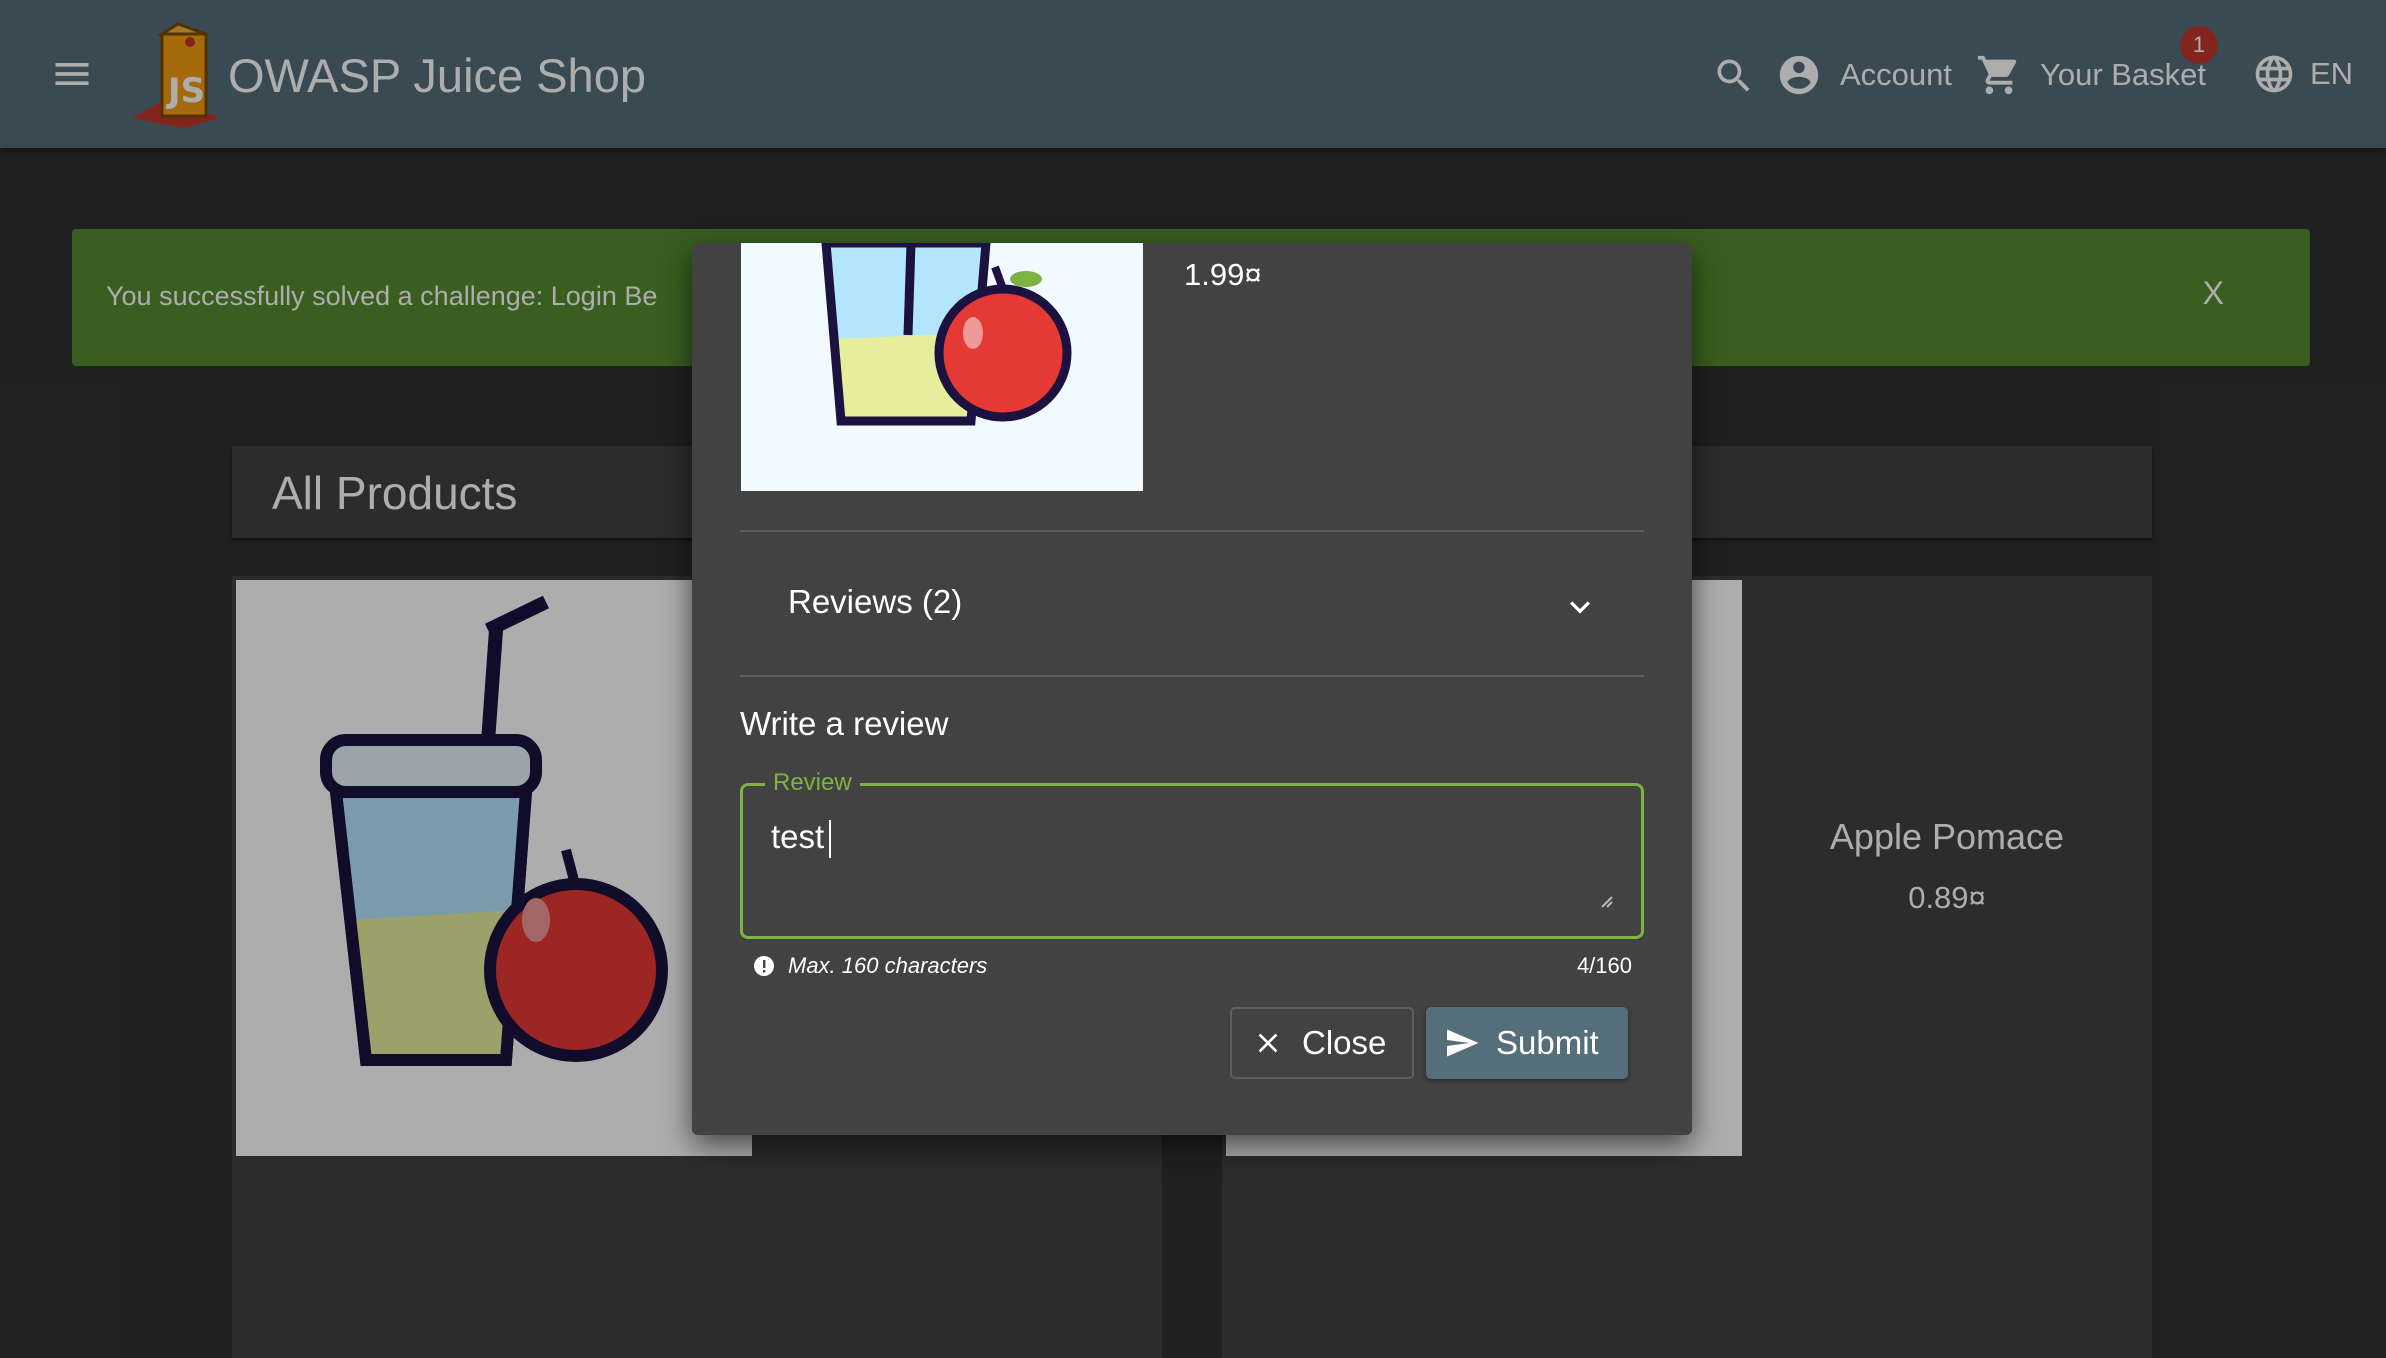 The image size is (2386, 1358). What do you see at coordinates (1547, 1042) in the screenshot?
I see `submit-button-label: Submit` at bounding box center [1547, 1042].